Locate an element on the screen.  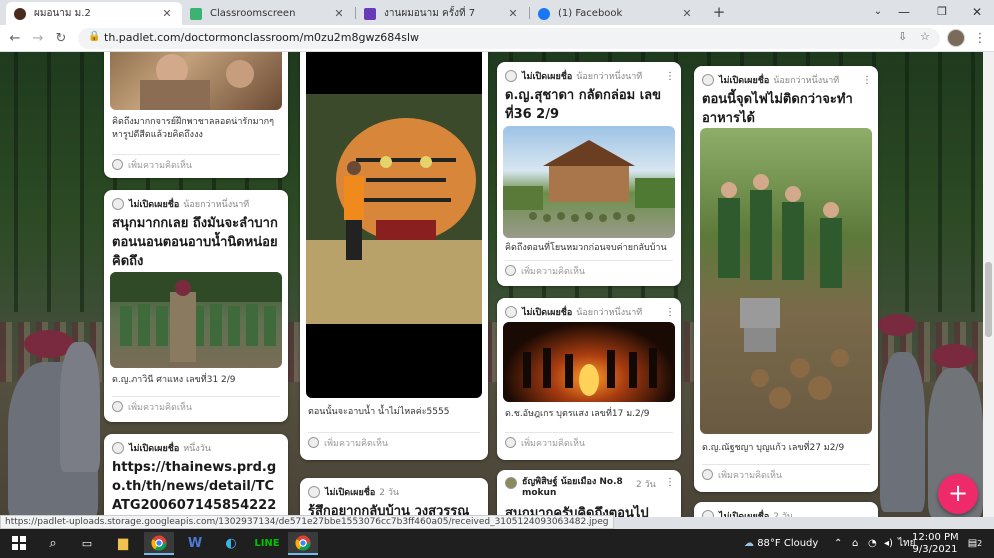
forward-arrow-icon: → is located at coordinates (38, 39).